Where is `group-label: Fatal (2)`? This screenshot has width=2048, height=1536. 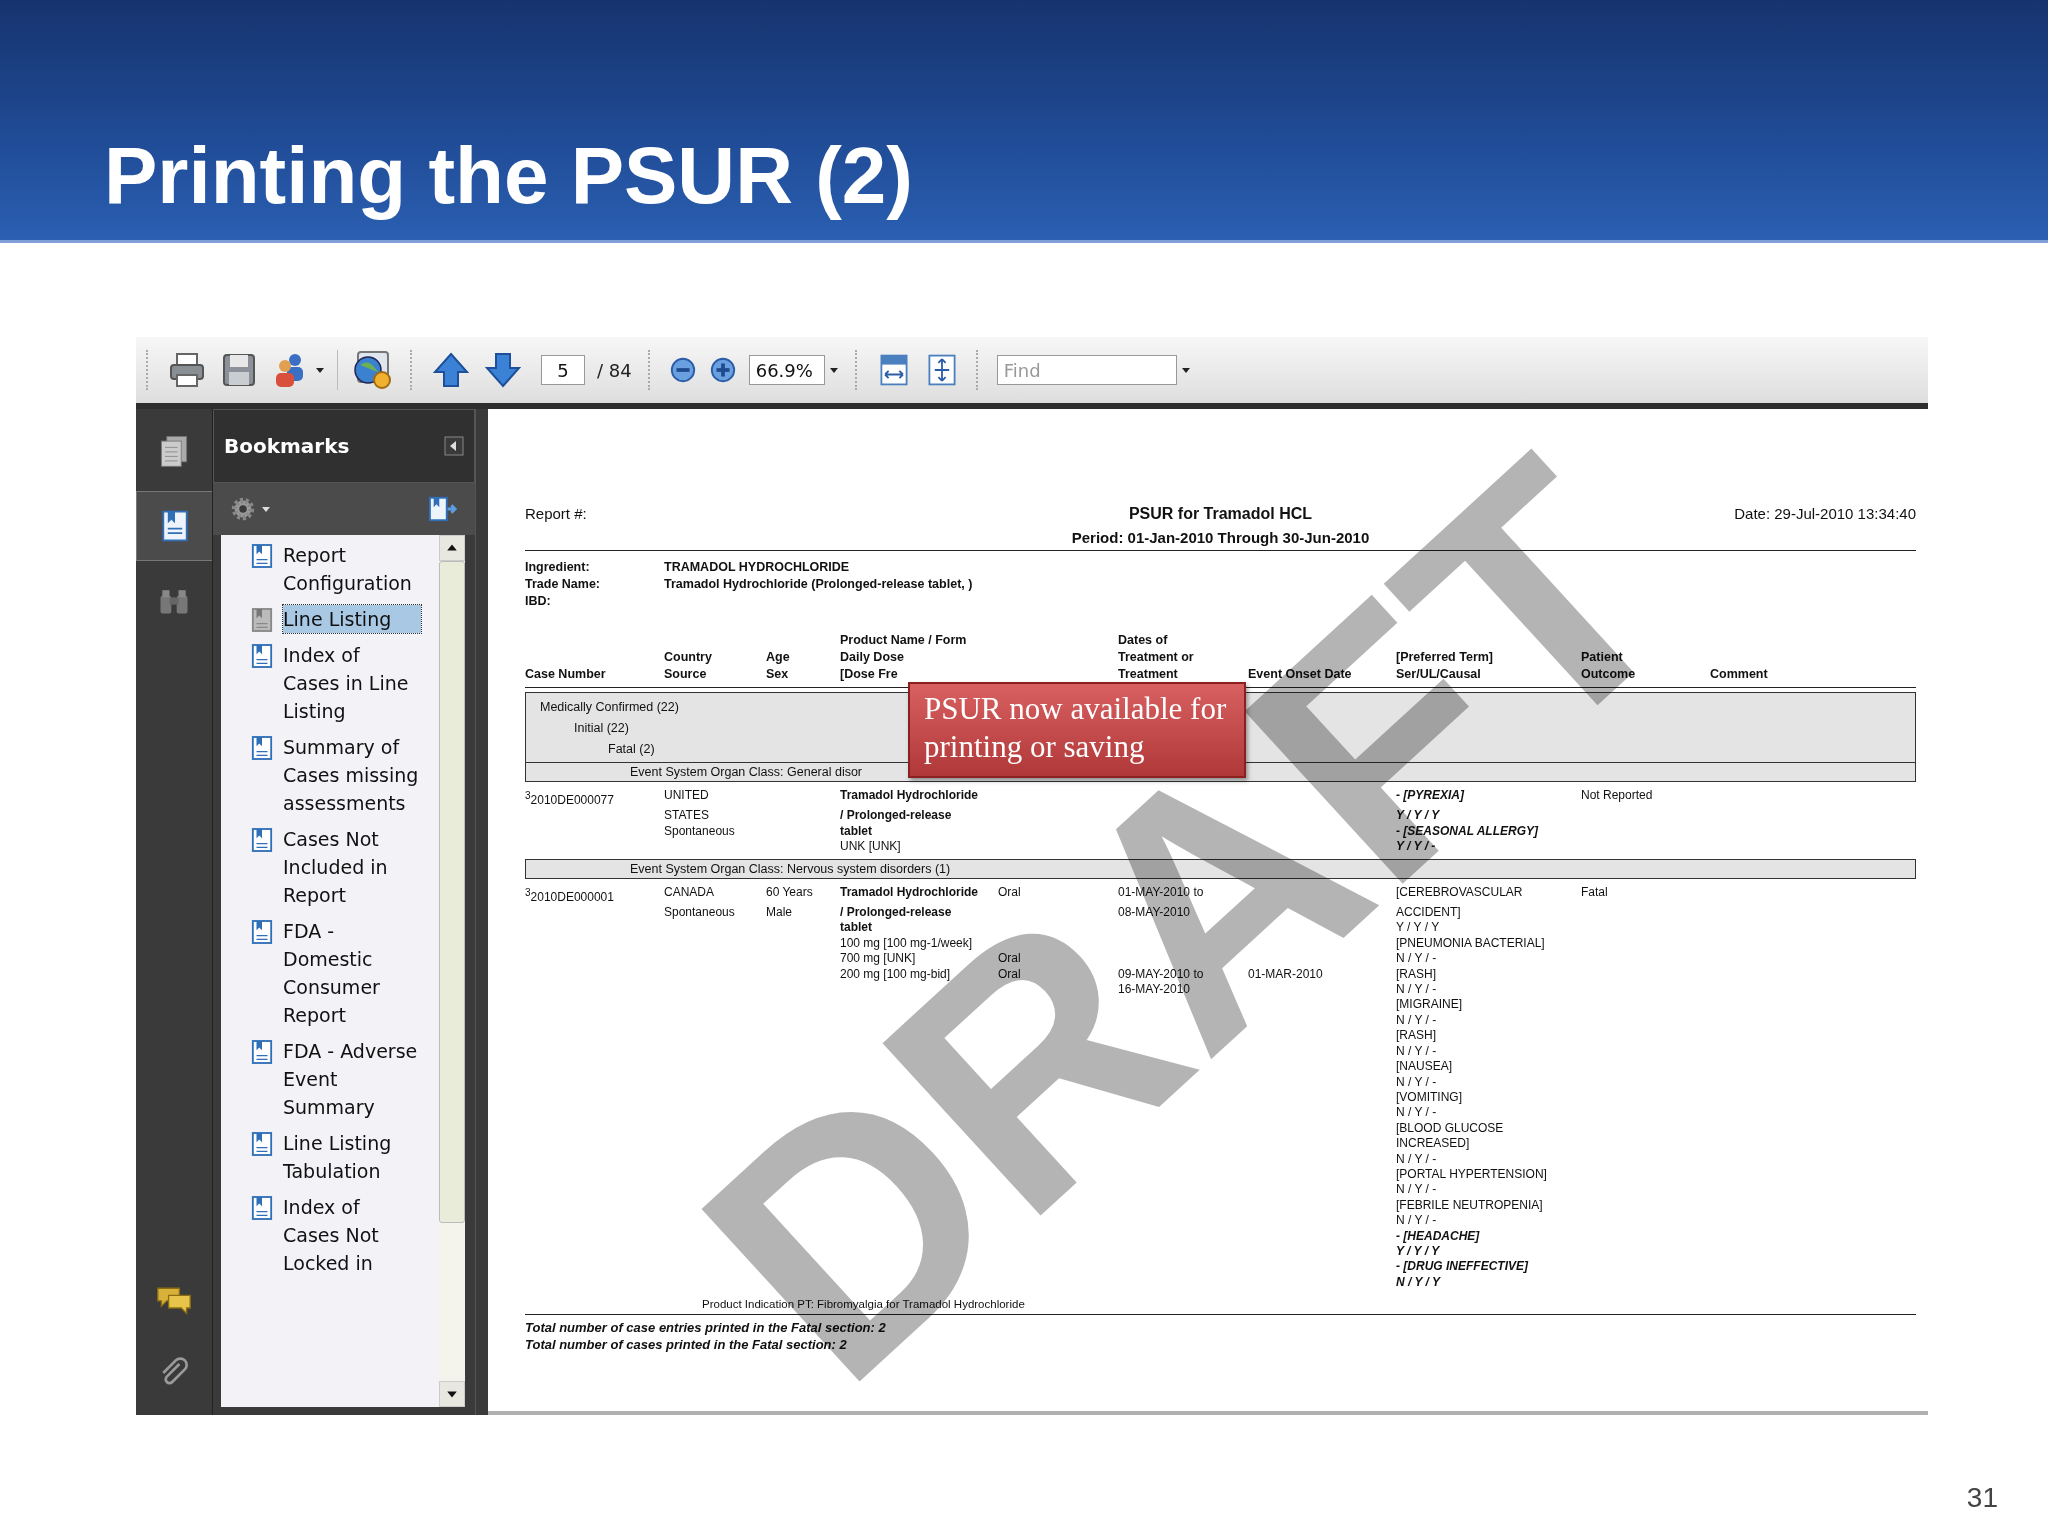
group-label: Fatal (2) is located at coordinates (631, 749).